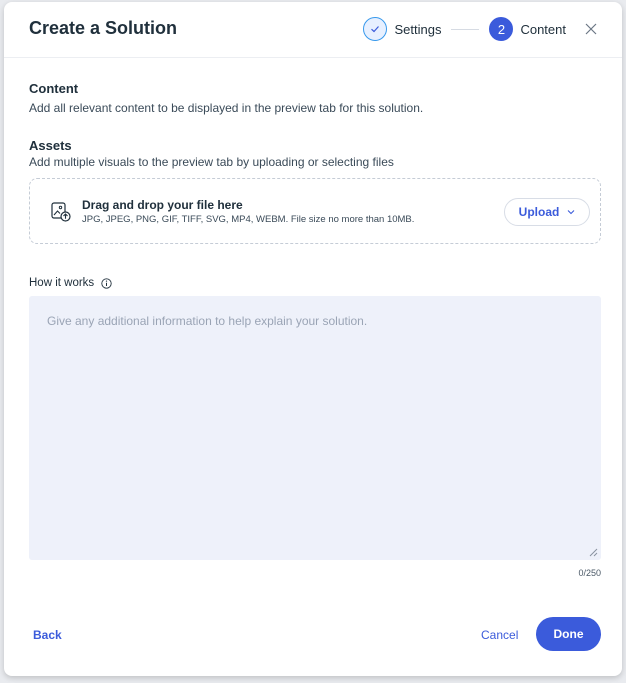 Image resolution: width=626 pixels, height=683 pixels. I want to click on how-it-works-label-row: How it works, so click(70, 283).